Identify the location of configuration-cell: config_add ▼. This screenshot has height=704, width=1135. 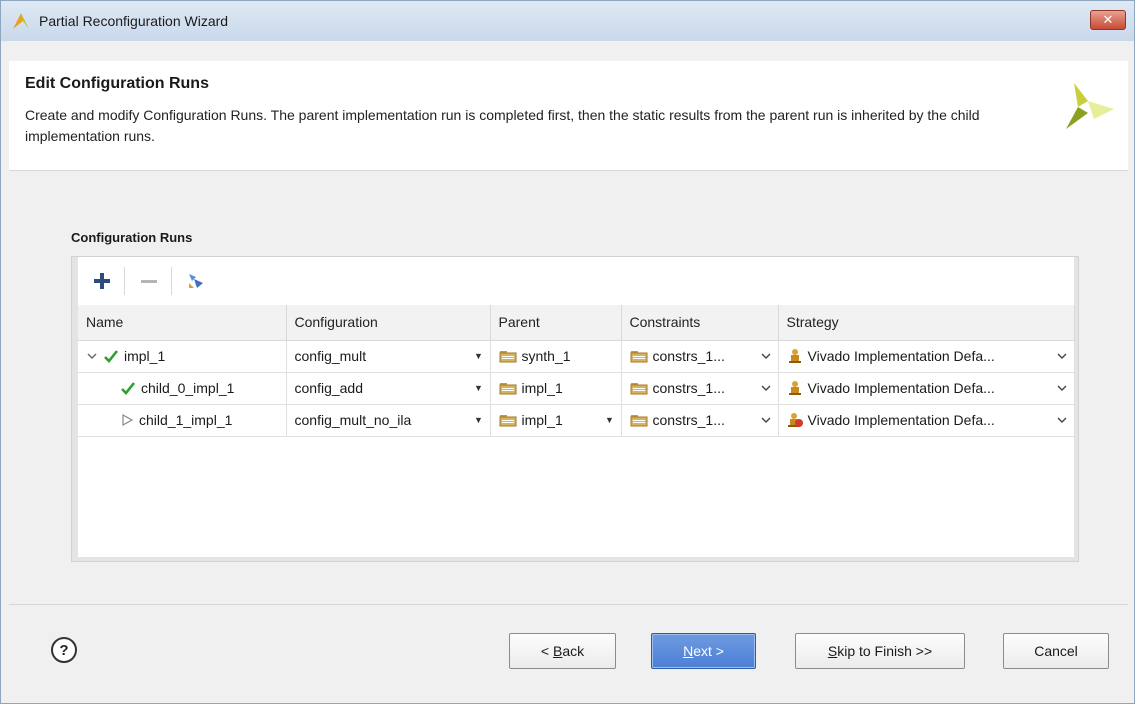
(388, 388).